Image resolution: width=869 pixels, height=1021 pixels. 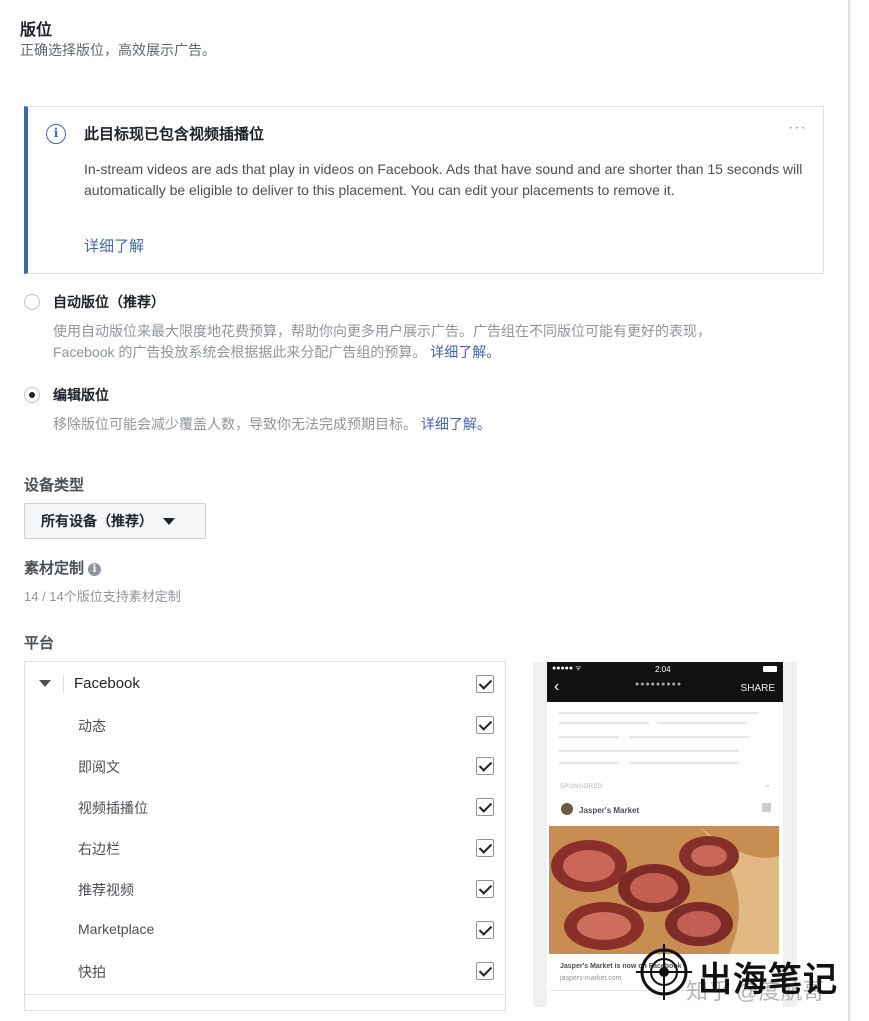 I want to click on like-icon, so click(x=766, y=807).